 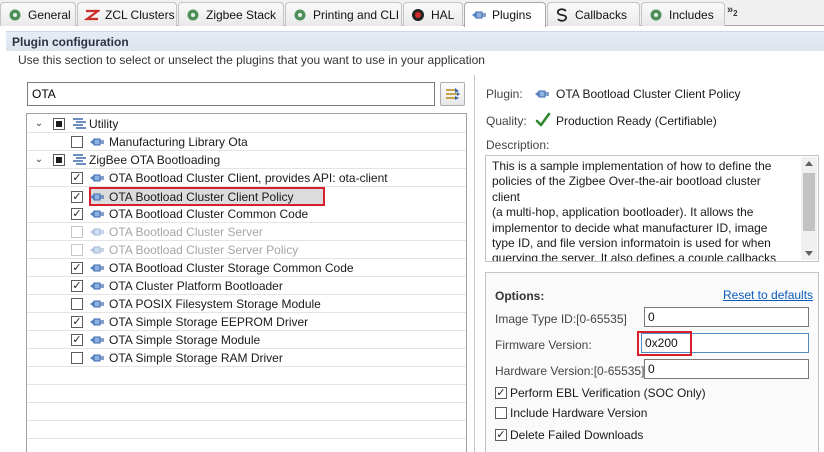 I want to click on tab-printing-cli: Printing and CLI, so click(x=343, y=14).